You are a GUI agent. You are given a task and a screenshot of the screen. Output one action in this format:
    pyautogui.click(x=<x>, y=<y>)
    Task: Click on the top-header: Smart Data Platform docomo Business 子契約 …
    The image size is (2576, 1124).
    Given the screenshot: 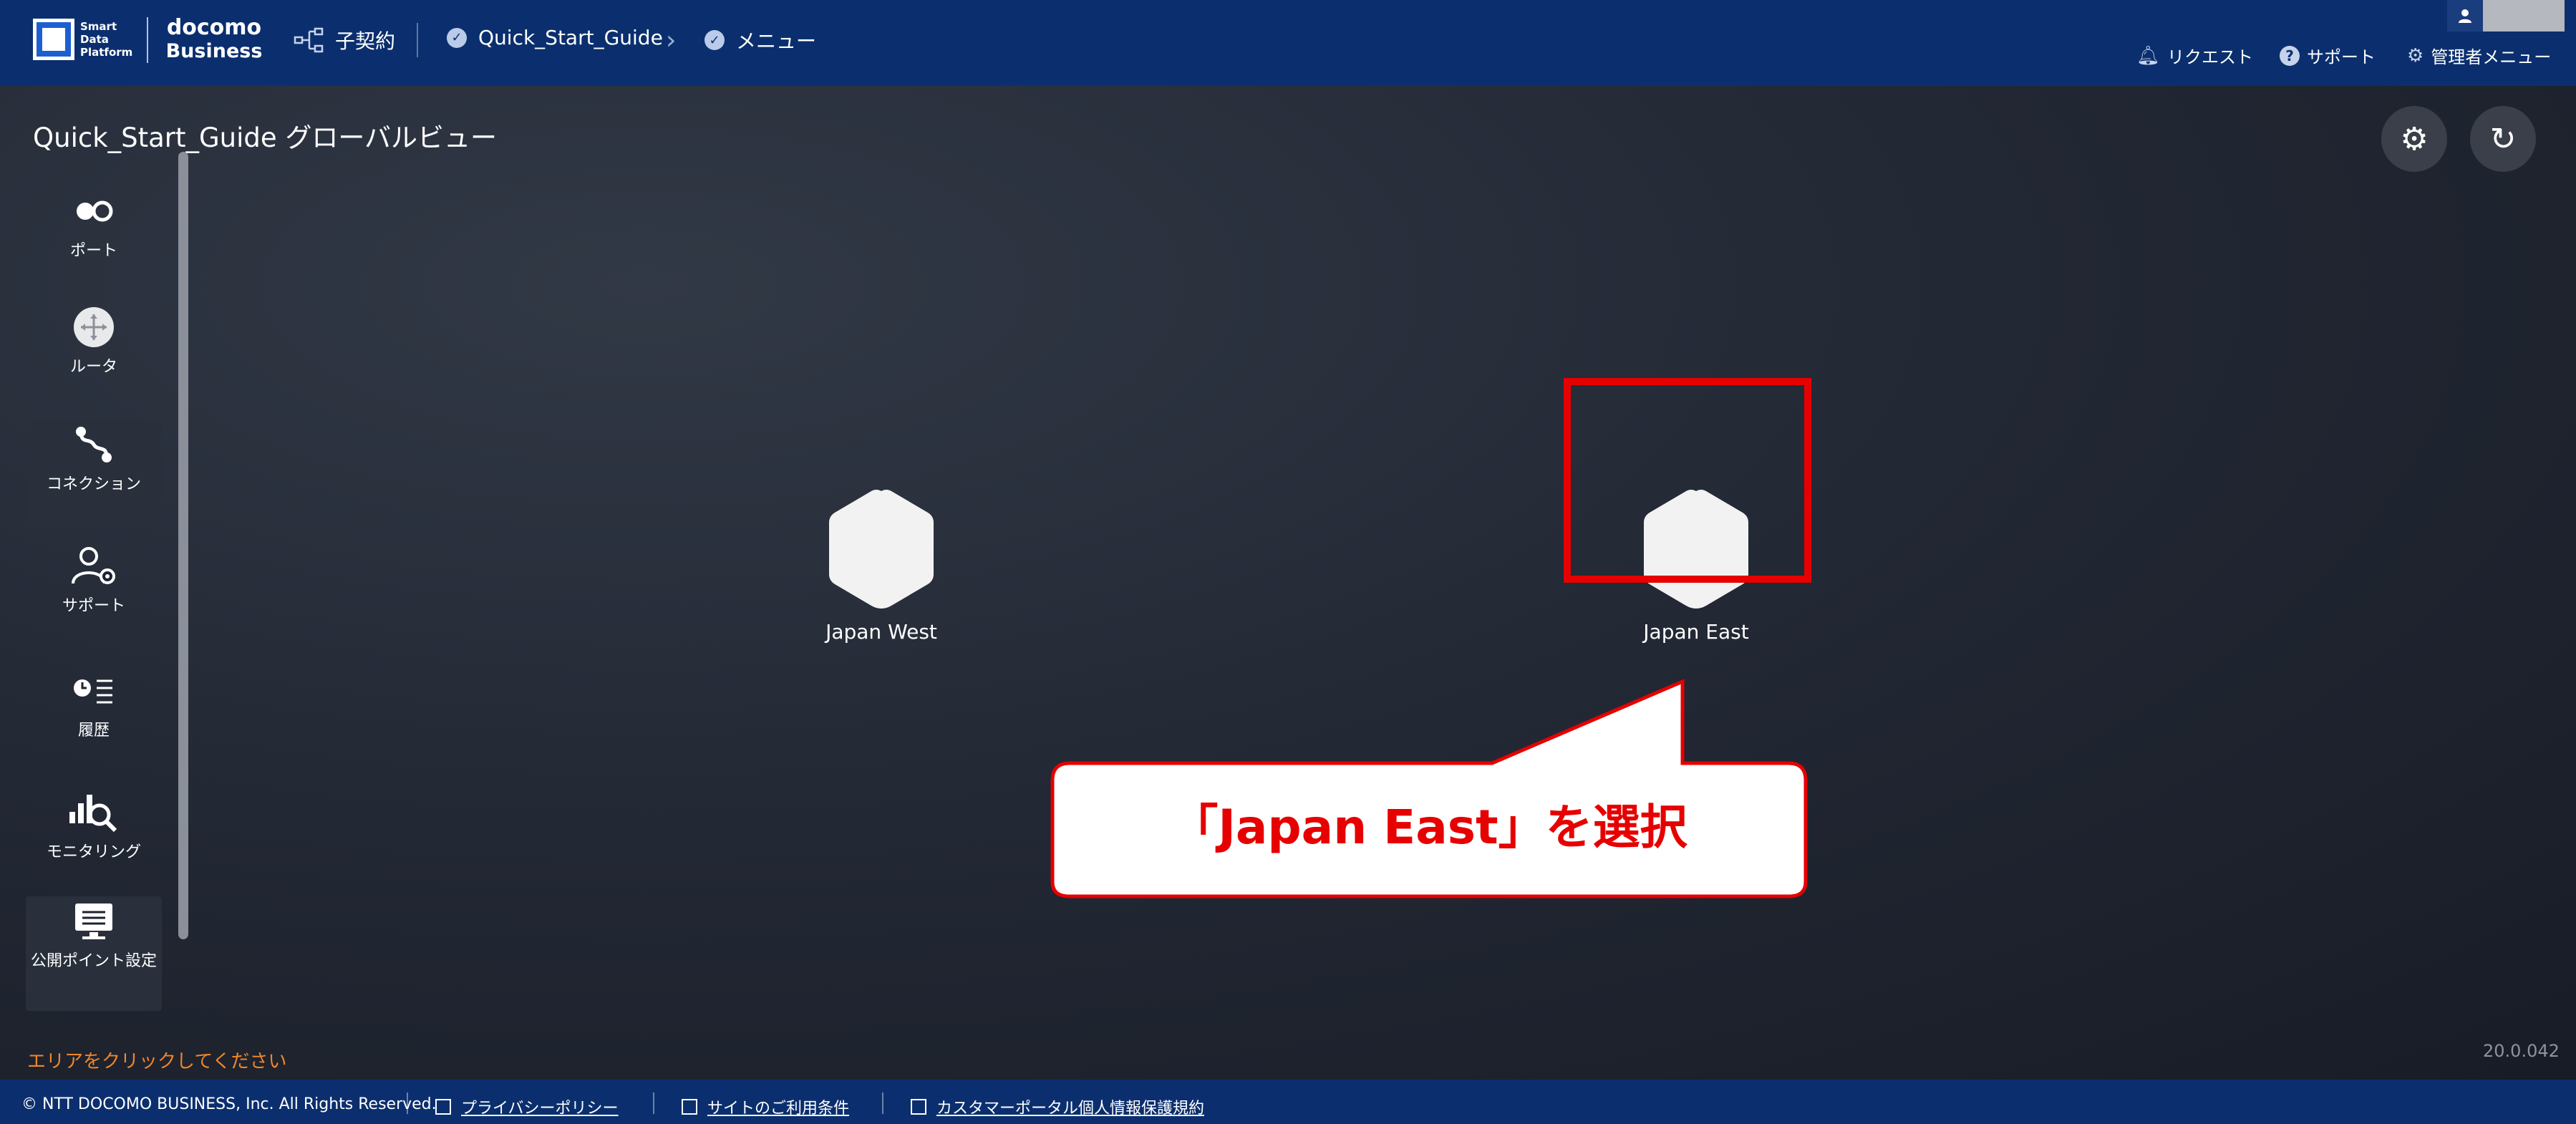 What is the action you would take?
    pyautogui.click(x=1288, y=43)
    